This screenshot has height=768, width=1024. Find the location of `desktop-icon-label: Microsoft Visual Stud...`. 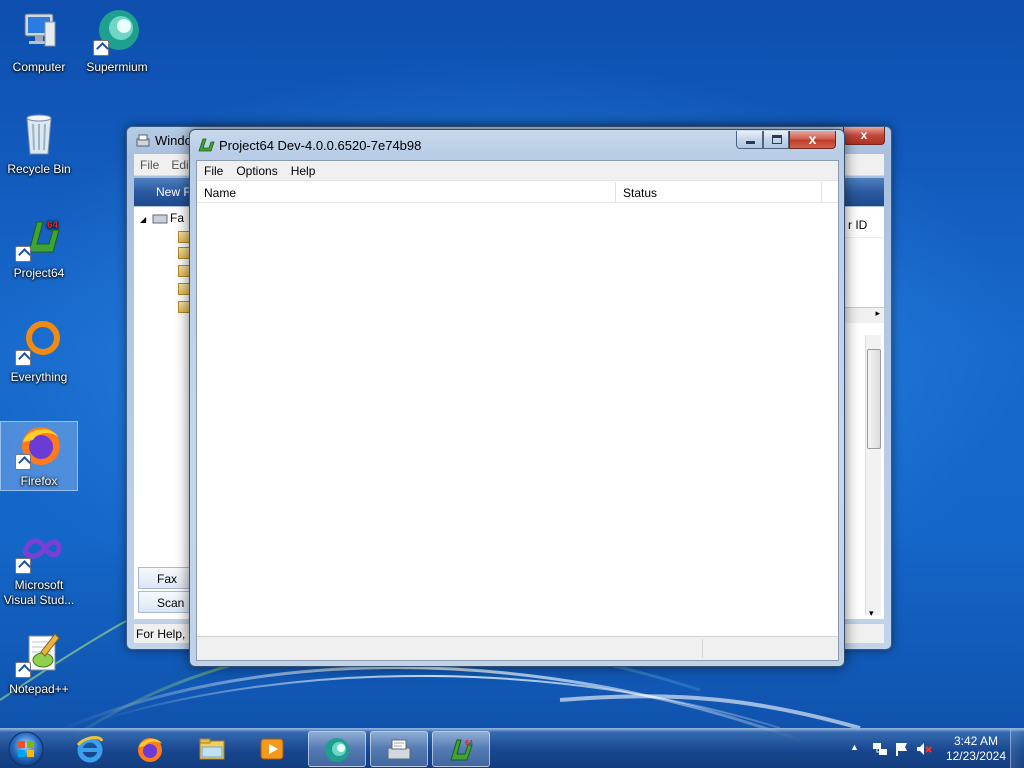

desktop-icon-label: Microsoft Visual Stud... is located at coordinates (39, 592).